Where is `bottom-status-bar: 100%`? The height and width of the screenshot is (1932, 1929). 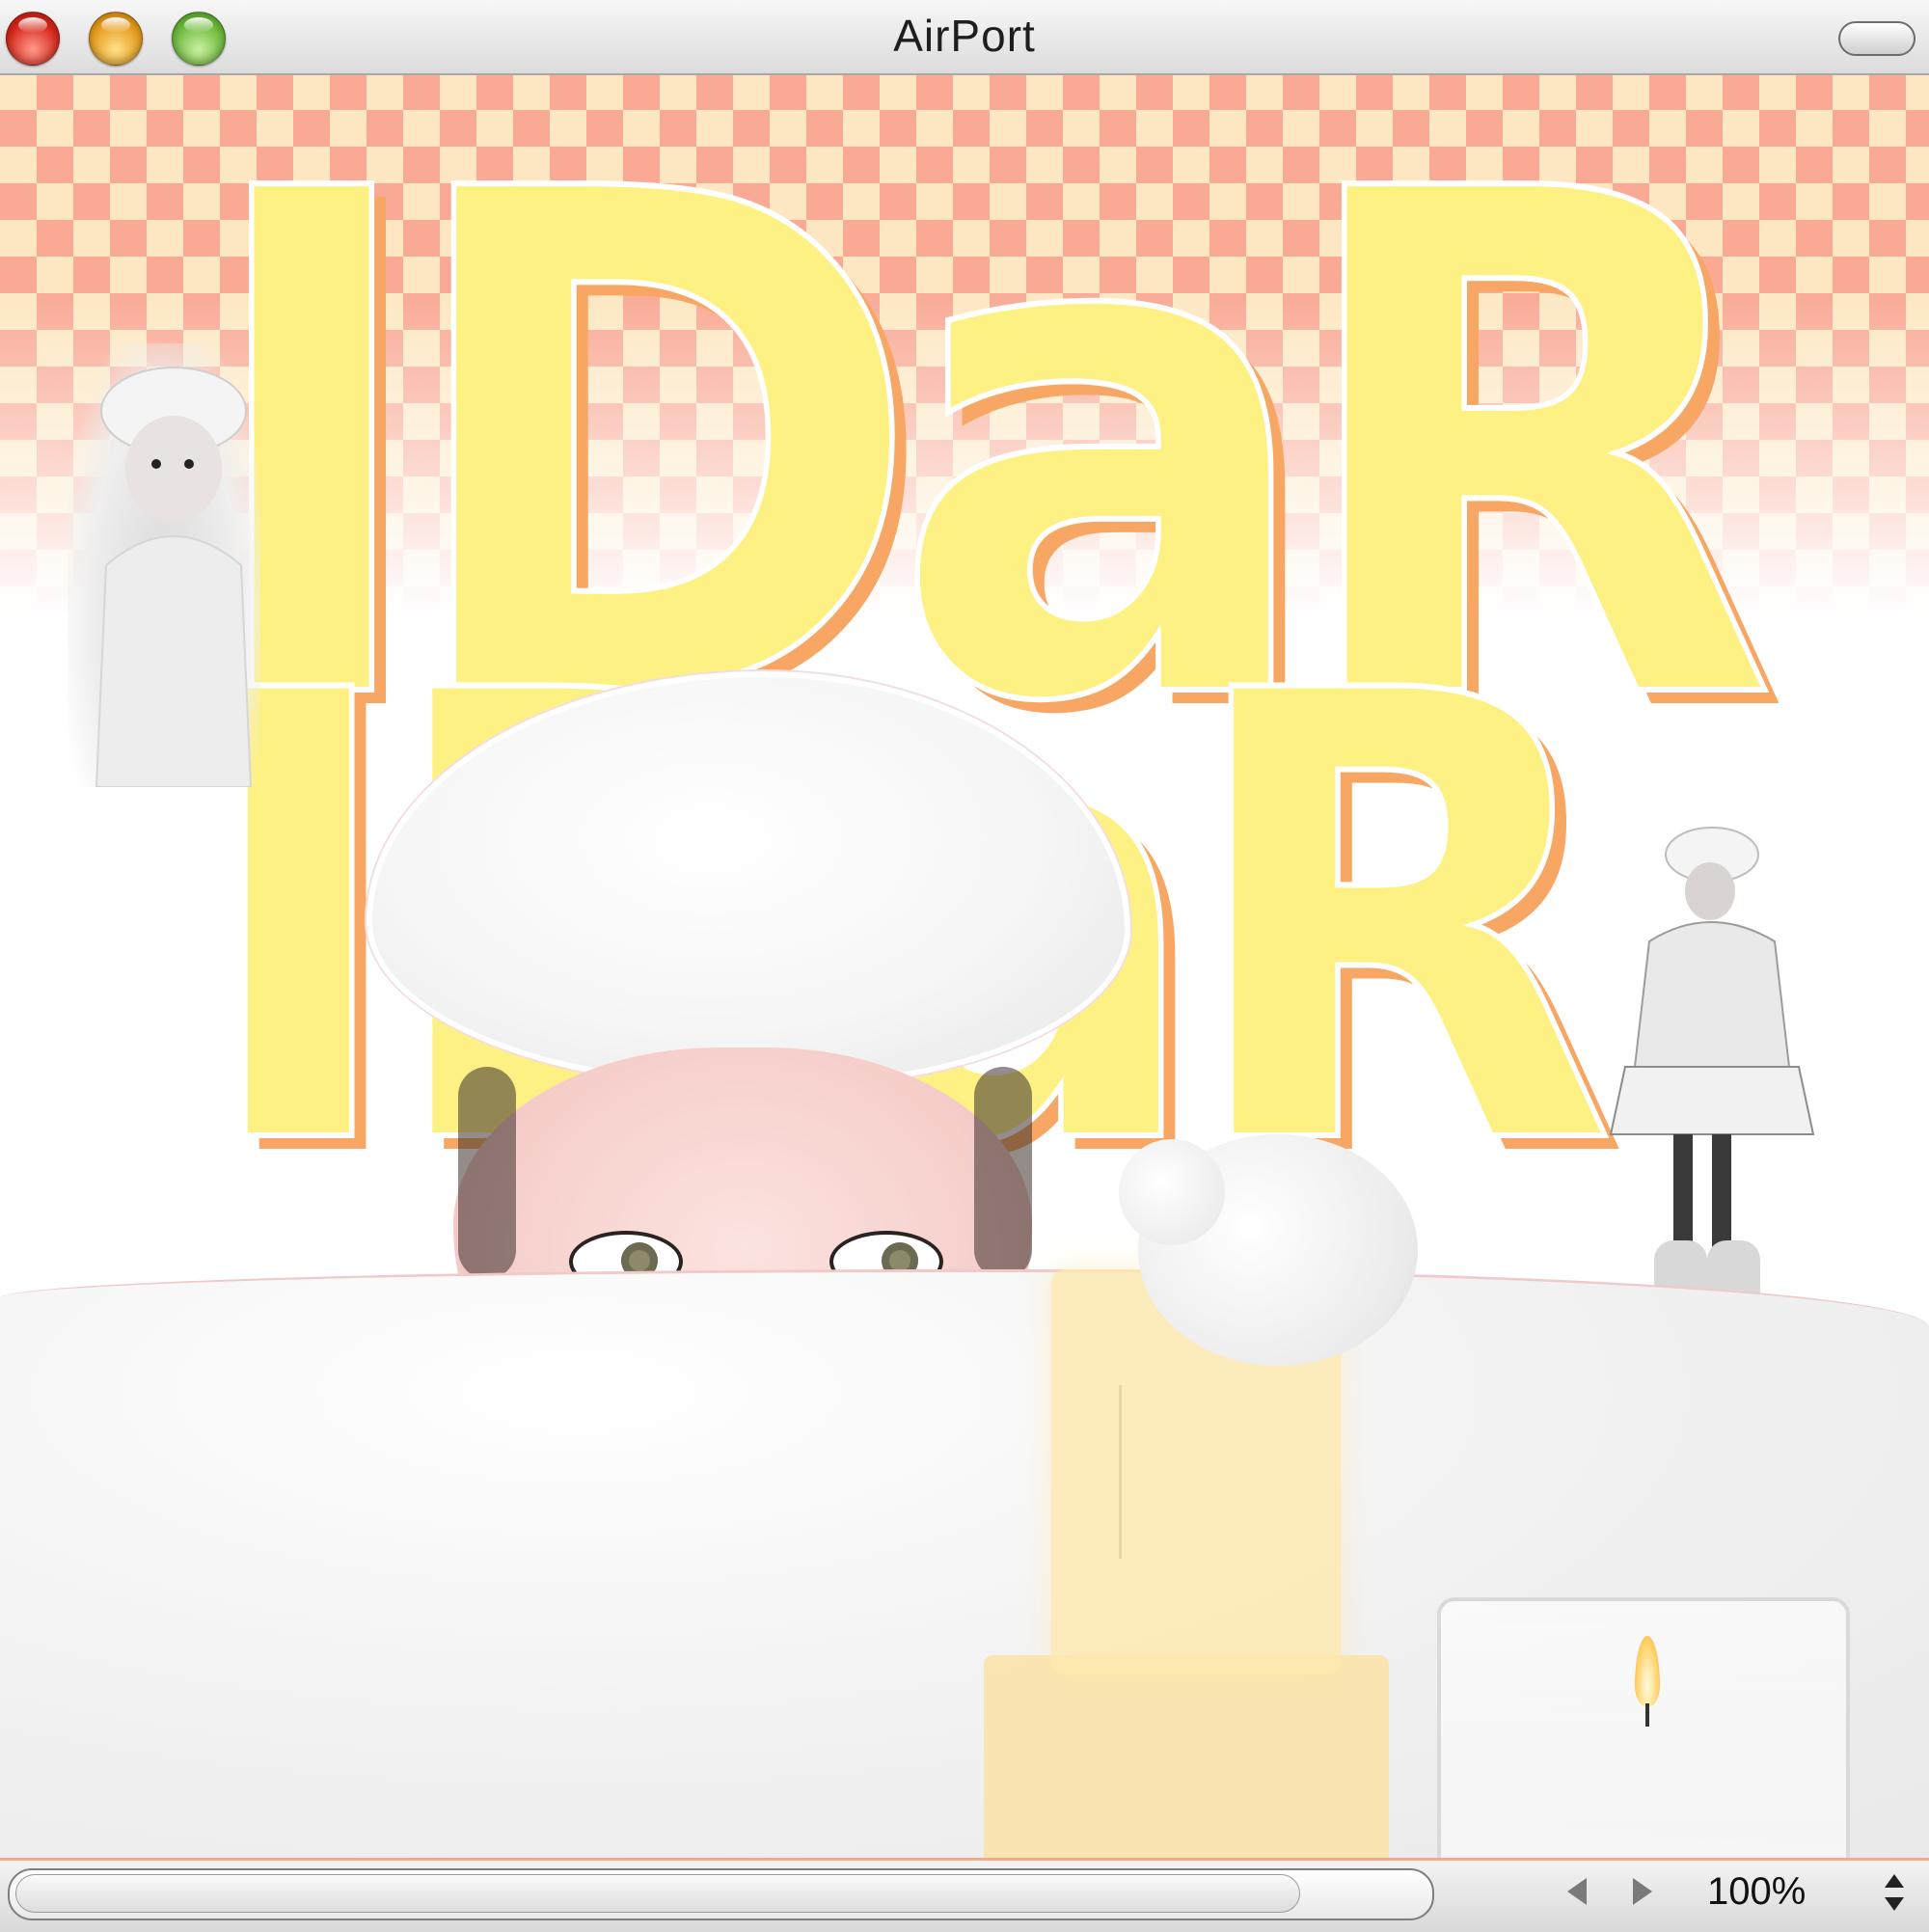
bottom-status-bar: 100% is located at coordinates (965, 1895).